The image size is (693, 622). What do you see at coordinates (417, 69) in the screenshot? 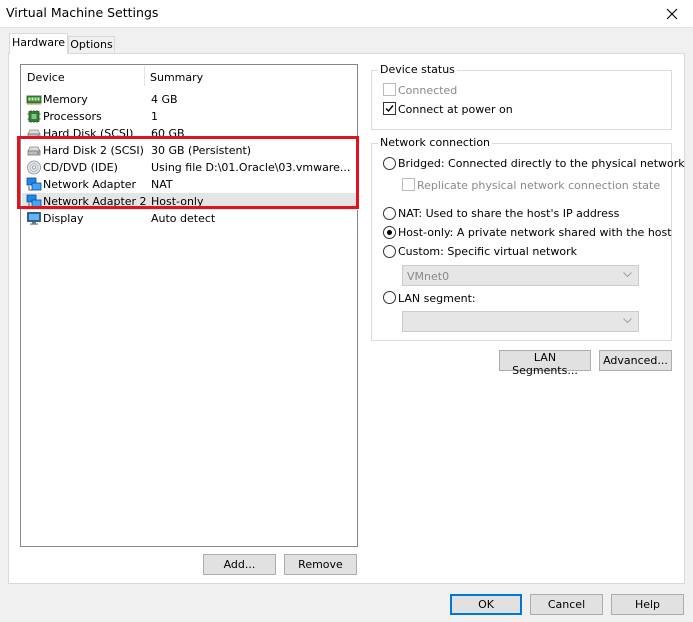
I see `device-status-title: Device status` at bounding box center [417, 69].